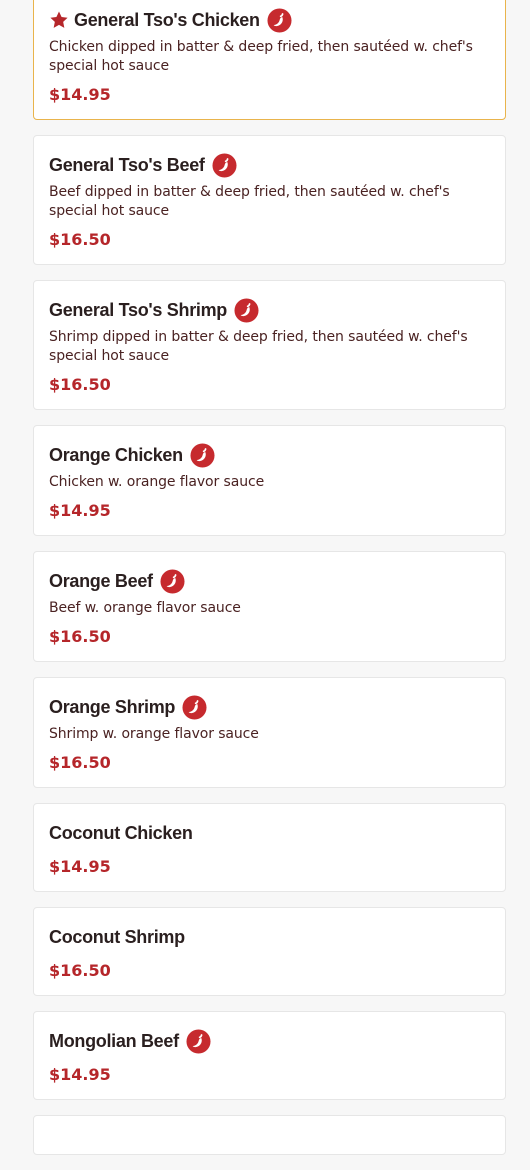 The width and height of the screenshot is (530, 1170). Describe the element at coordinates (112, 706) in the screenshot. I see `menu-item-name: Orange Shrimp` at that location.